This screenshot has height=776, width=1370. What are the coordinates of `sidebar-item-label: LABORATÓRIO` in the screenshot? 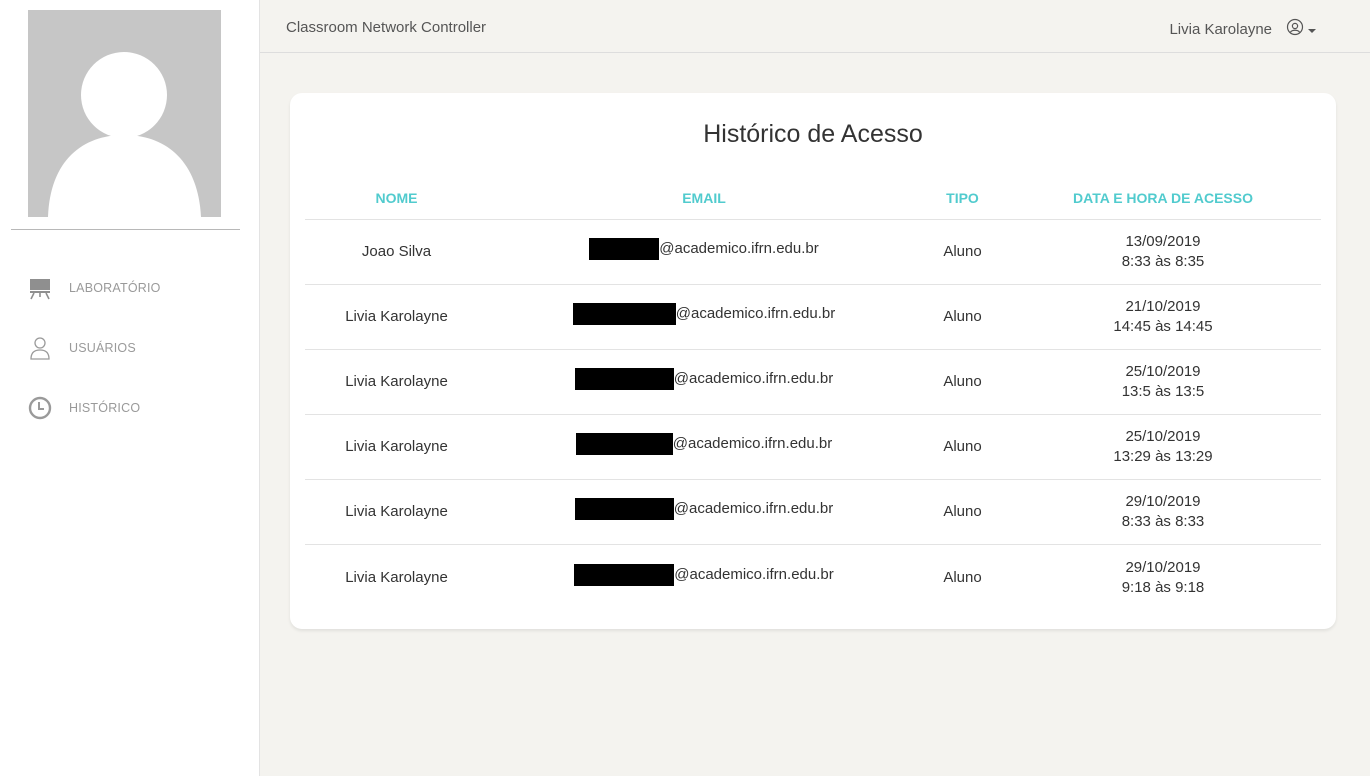 It's located at (115, 288).